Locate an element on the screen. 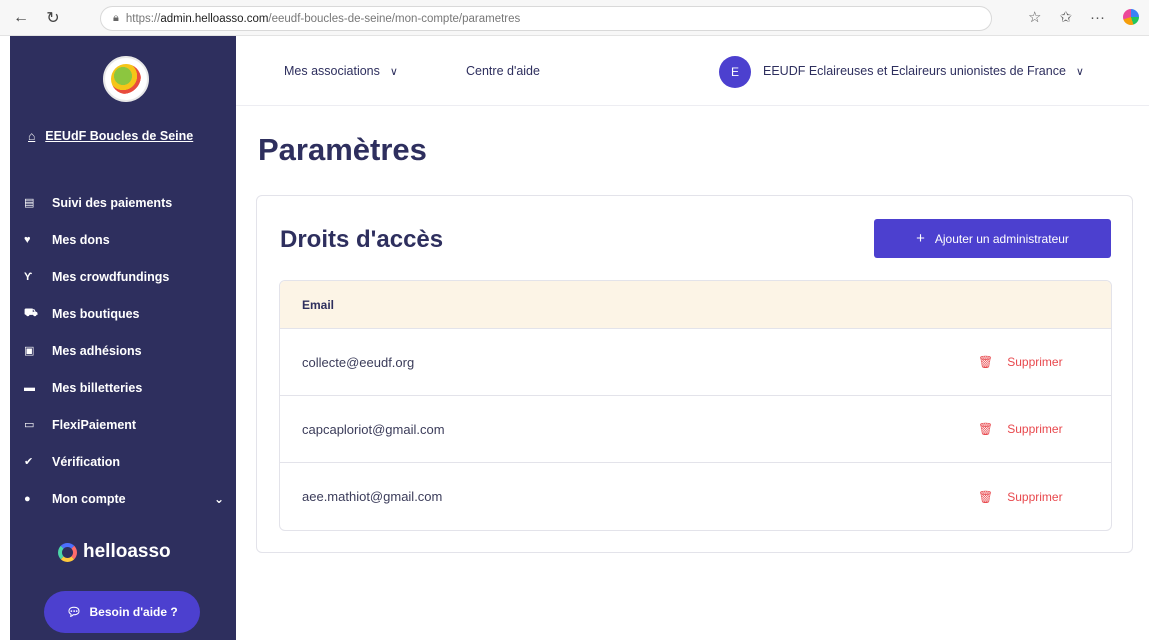  sidebar-item-label: Mes crowdfundings is located at coordinates (111, 276).